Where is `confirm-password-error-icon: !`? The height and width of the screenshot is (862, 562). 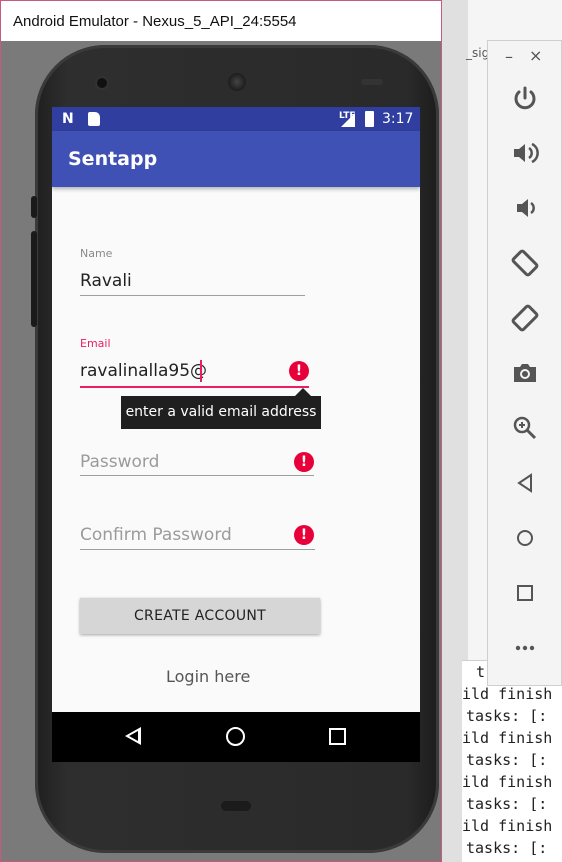 confirm-password-error-icon: ! is located at coordinates (304, 535).